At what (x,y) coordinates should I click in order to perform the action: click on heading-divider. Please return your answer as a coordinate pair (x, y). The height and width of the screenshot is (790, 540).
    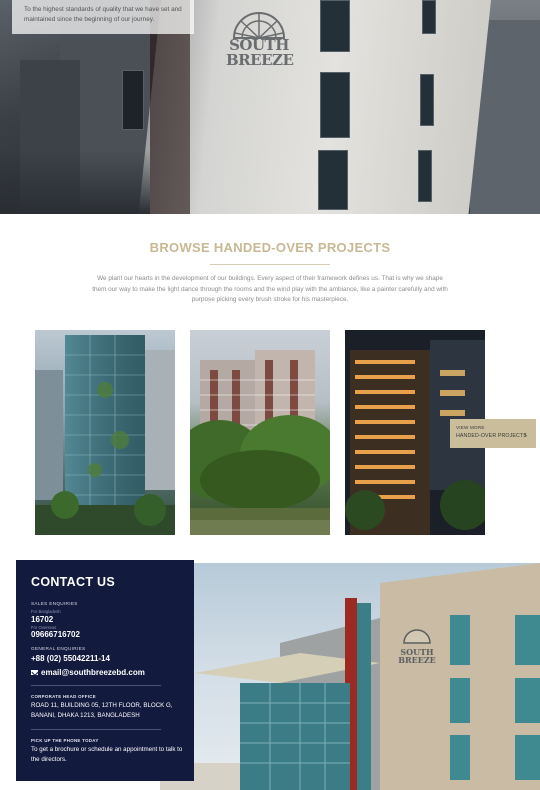
    Looking at the image, I should click on (270, 264).